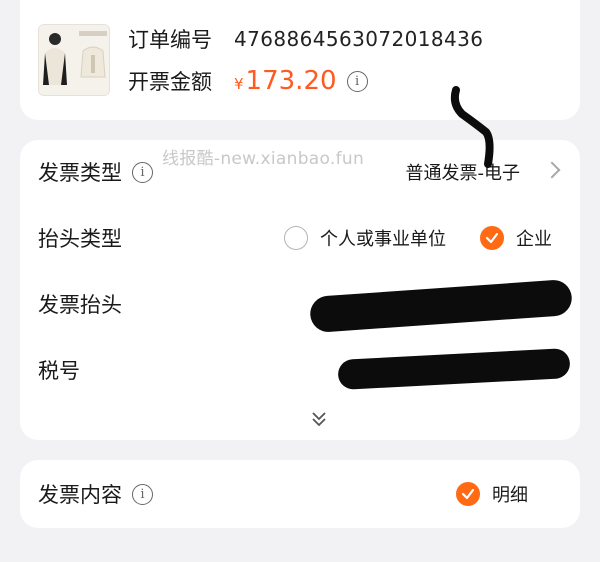  I want to click on invoice-content-label: 发票内容, so click(80, 495).